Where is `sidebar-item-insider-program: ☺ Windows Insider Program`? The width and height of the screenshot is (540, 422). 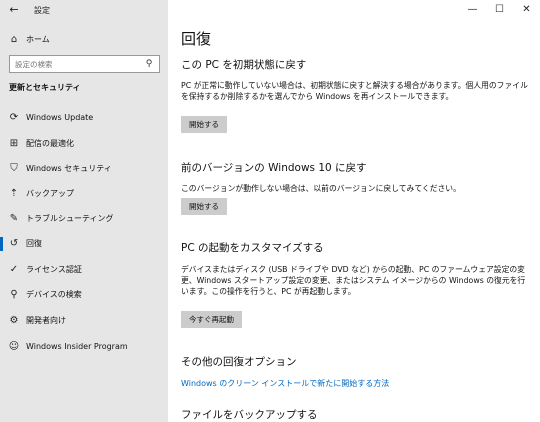
sidebar-item-insider-program: ☺ Windows Insider Program is located at coordinates (84, 347).